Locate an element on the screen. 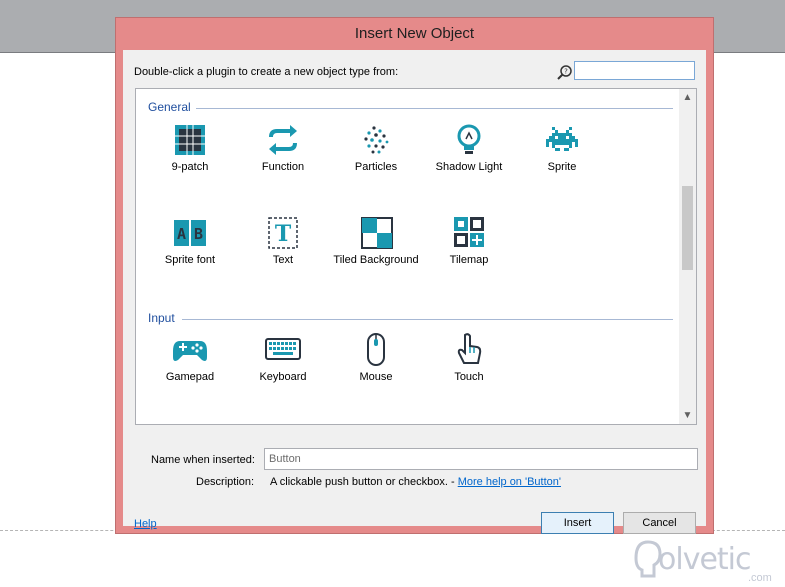  plugin-label: Text is located at coordinates (283, 260).